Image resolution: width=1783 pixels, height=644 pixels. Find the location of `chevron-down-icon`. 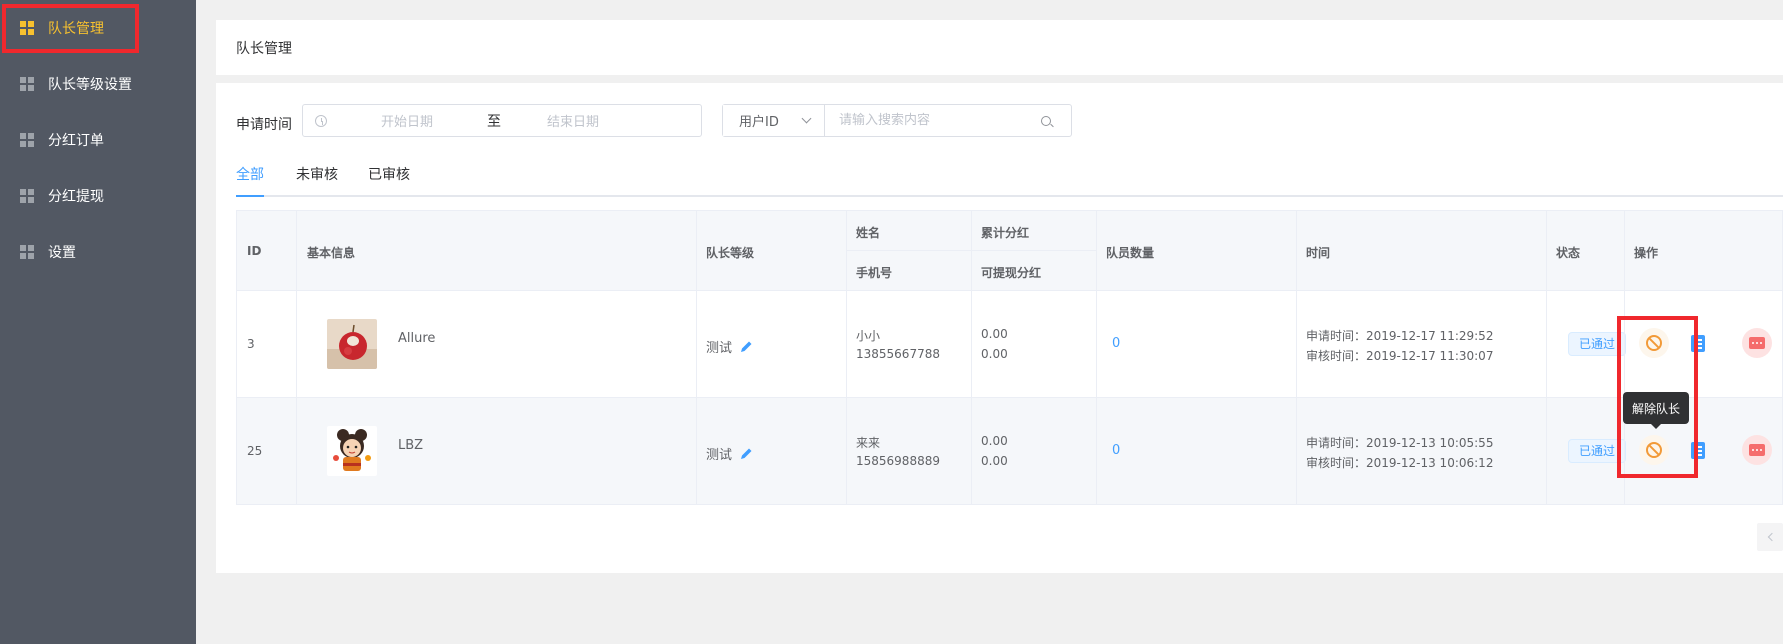

chevron-down-icon is located at coordinates (806, 118).